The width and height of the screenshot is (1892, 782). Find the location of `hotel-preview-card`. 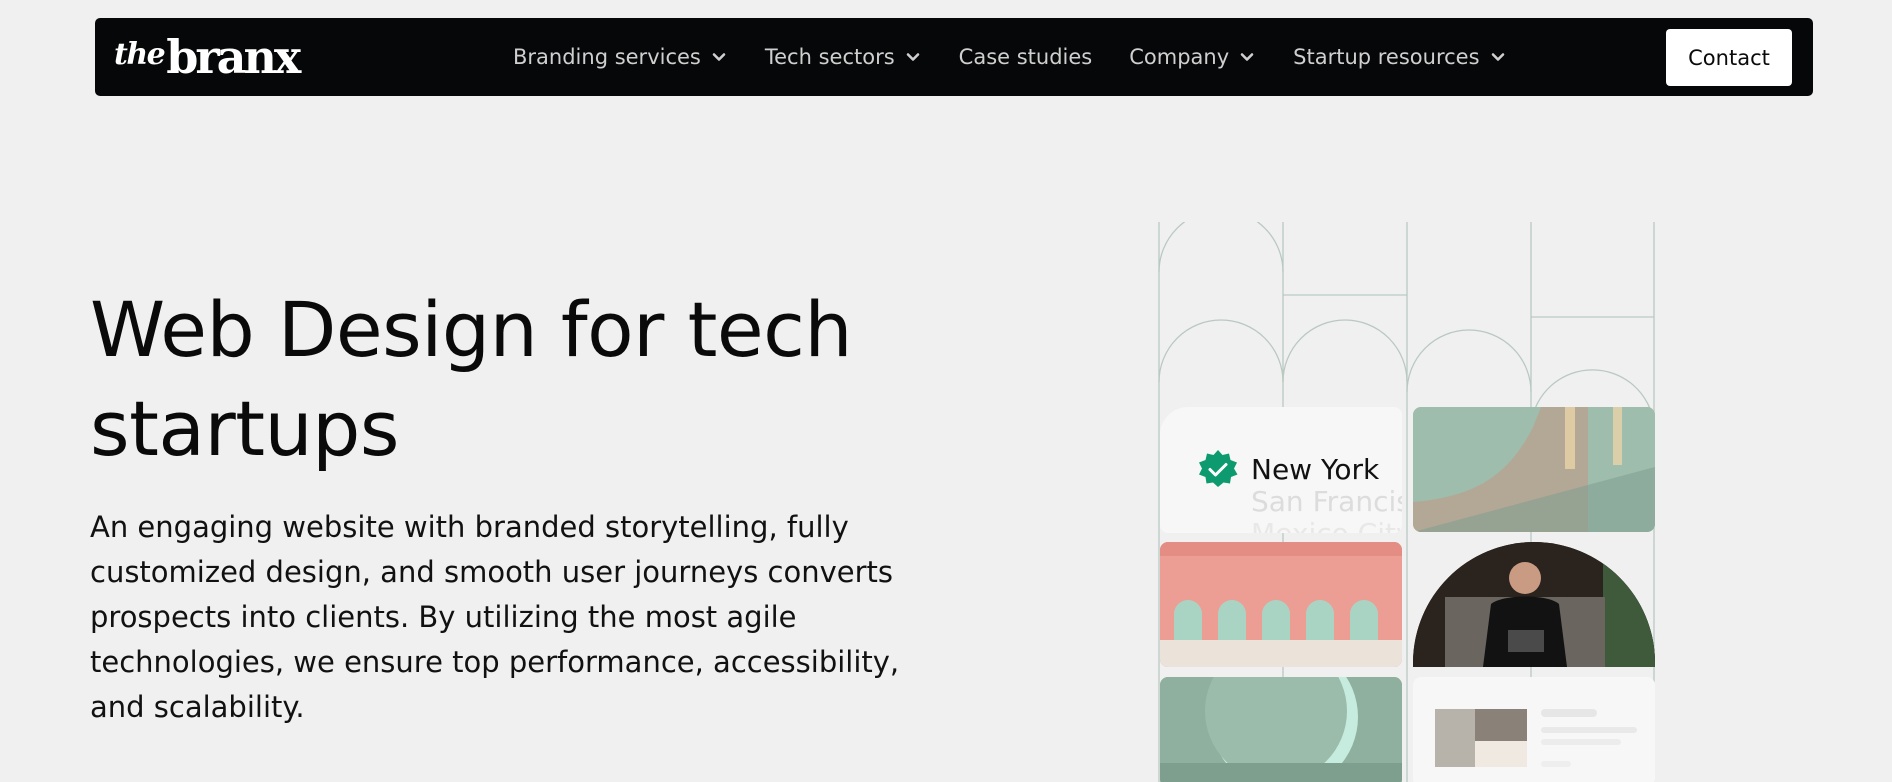

hotel-preview-card is located at coordinates (1534, 729).